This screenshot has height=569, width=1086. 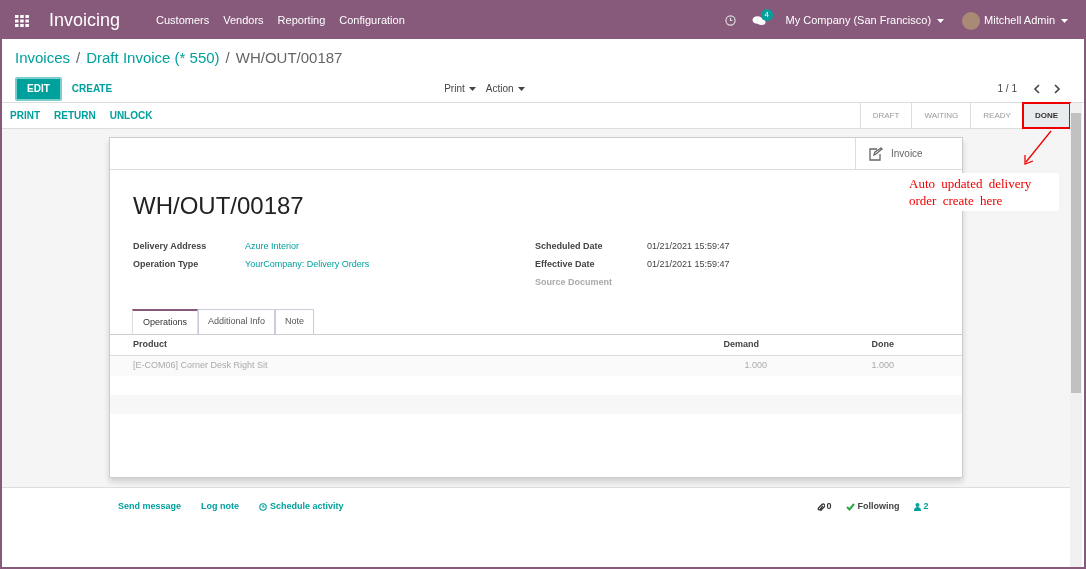 What do you see at coordinates (85, 20) in the screenshot?
I see `app-title: Invoicing` at bounding box center [85, 20].